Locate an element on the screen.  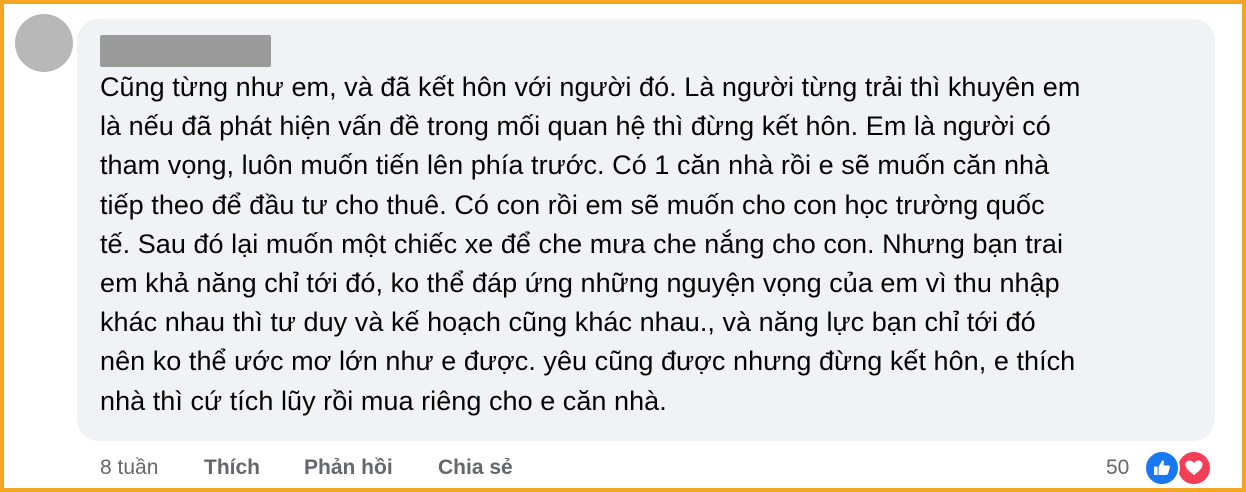
like-button: Thích is located at coordinates (232, 468).